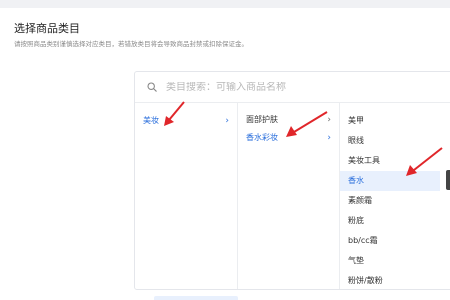  Describe the element at coordinates (360, 200) in the screenshot. I see `category-item-label: 素颜霜` at that location.